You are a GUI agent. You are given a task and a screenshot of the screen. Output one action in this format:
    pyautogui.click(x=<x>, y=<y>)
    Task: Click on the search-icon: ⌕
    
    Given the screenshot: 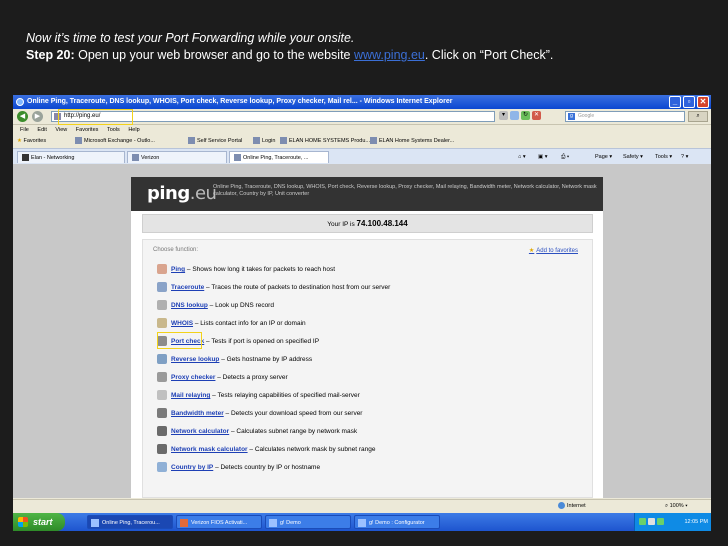 What is the action you would take?
    pyautogui.click(x=698, y=116)
    